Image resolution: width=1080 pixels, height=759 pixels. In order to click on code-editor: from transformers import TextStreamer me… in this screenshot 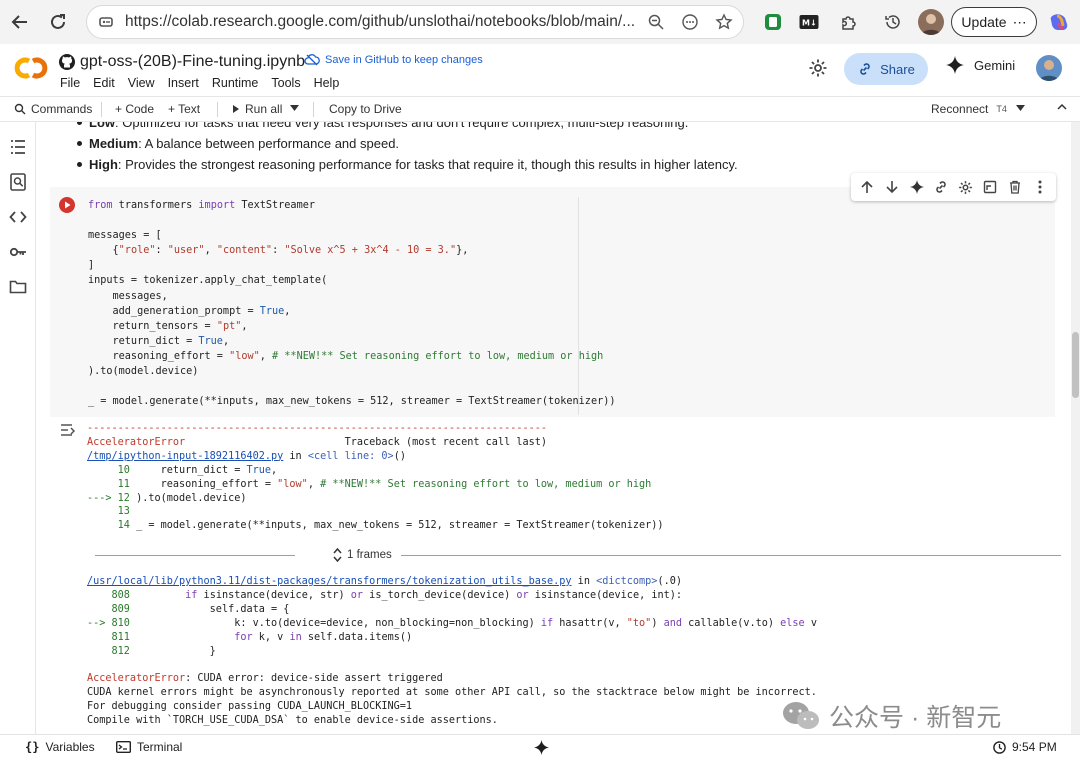, I will do `click(351, 303)`.